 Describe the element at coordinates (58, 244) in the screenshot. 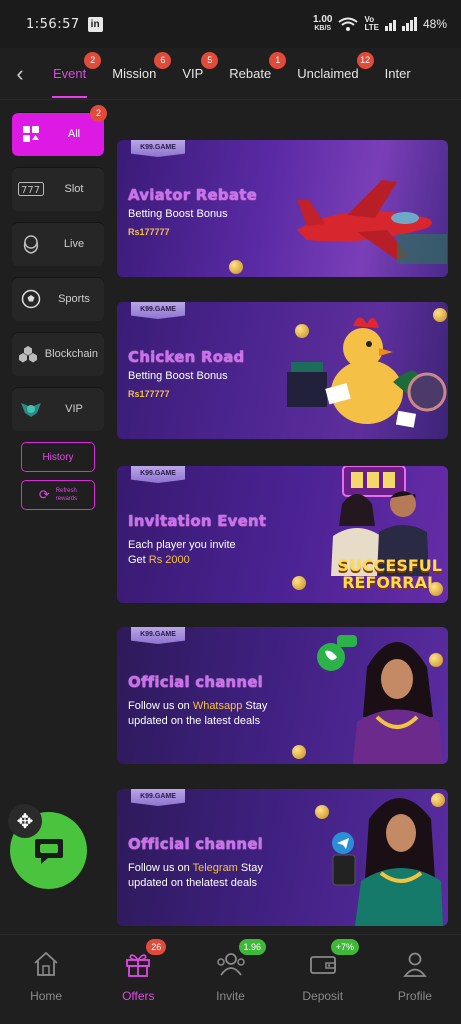

I see `sidebar-item-live: Live` at that location.